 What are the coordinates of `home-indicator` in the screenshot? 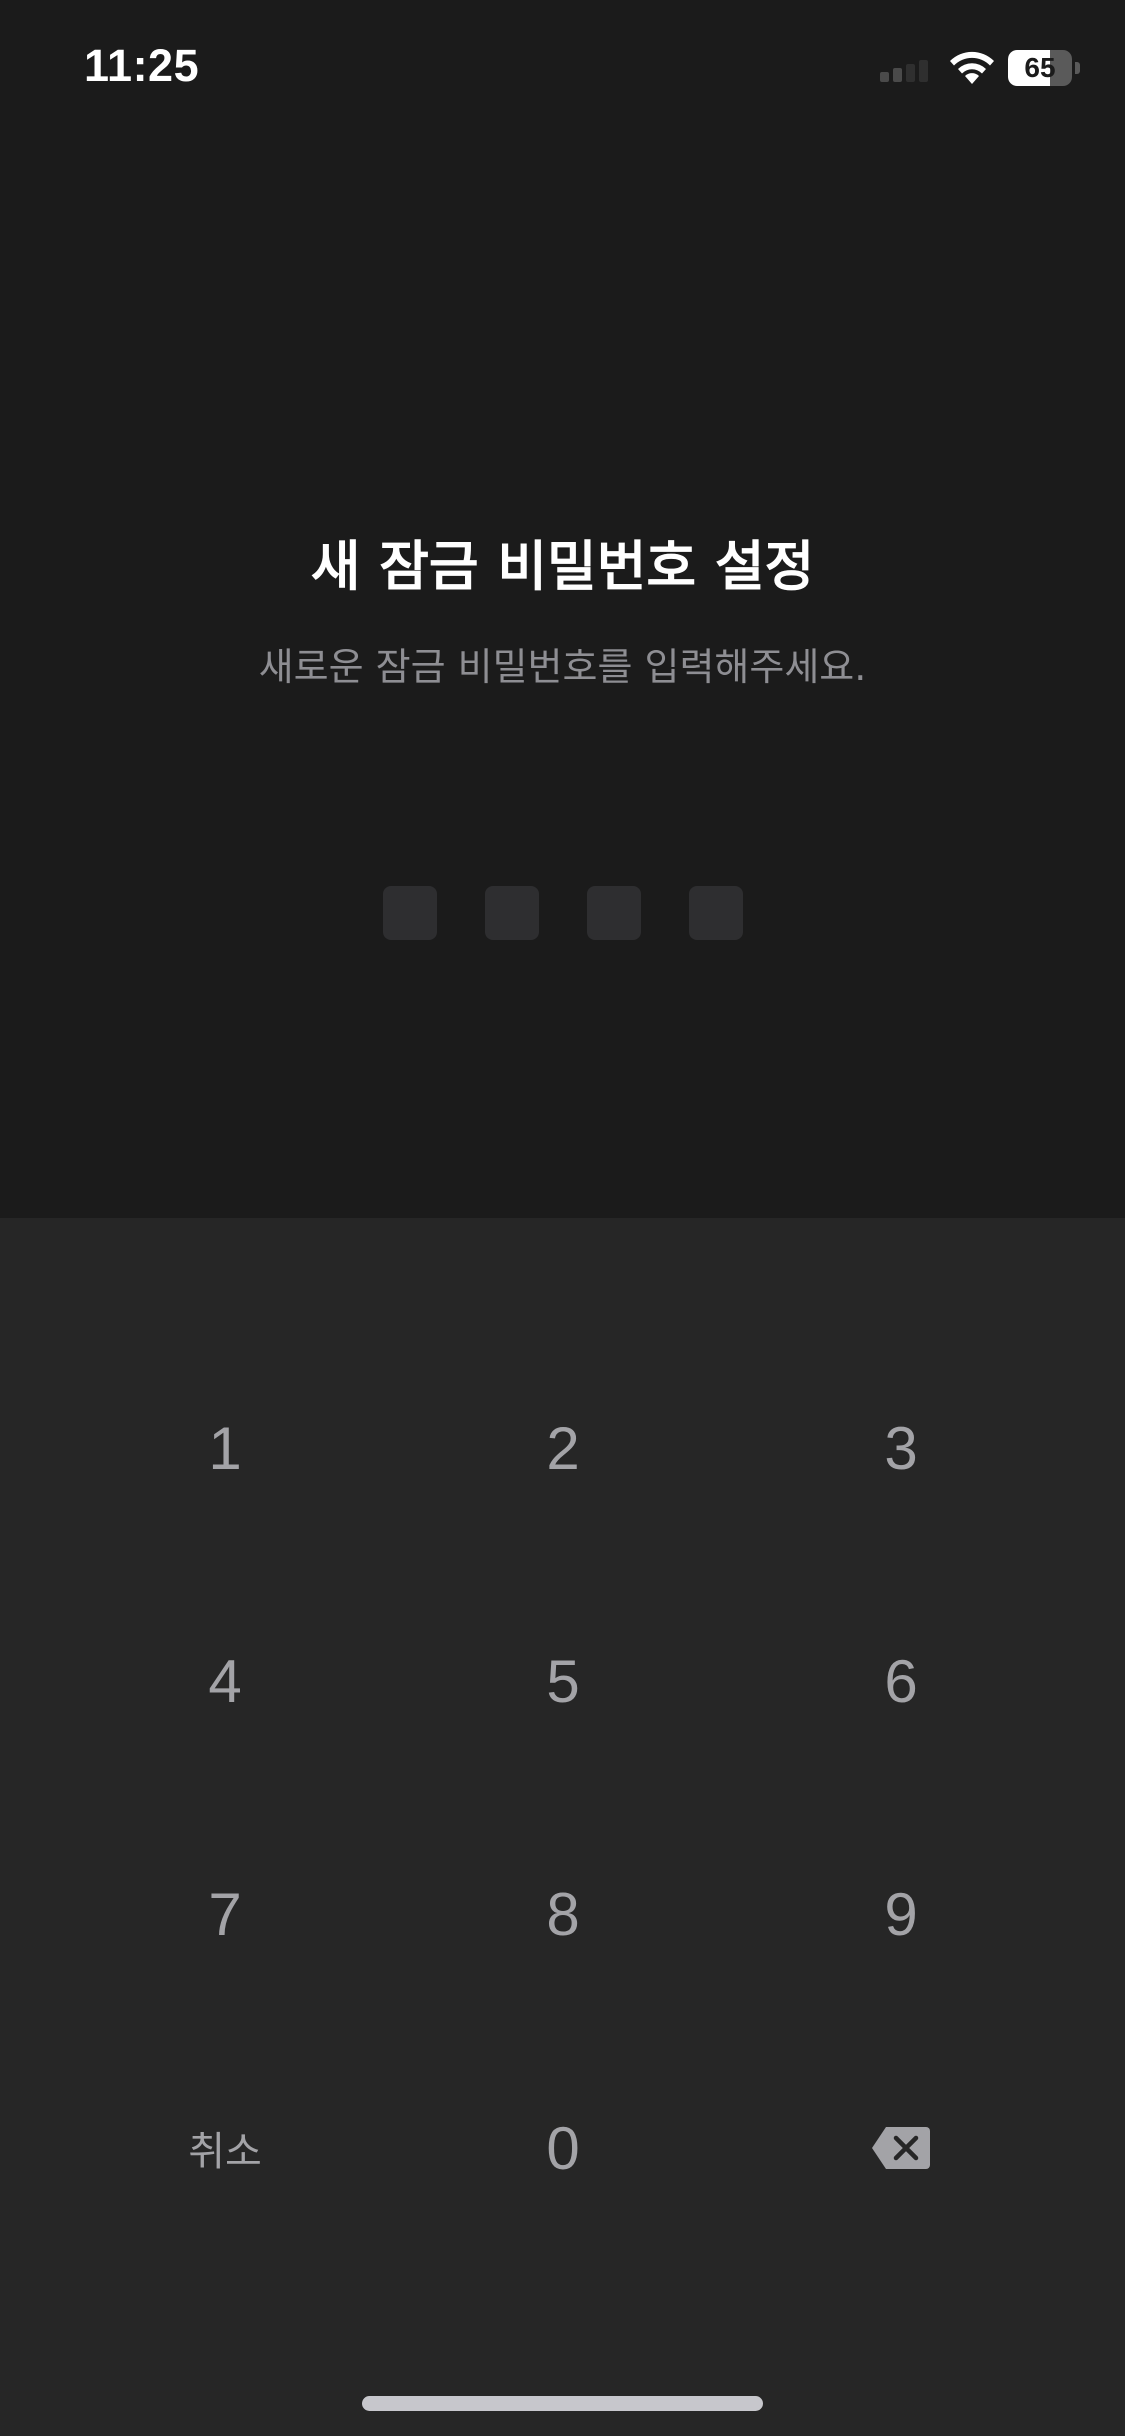 It's located at (562, 2403).